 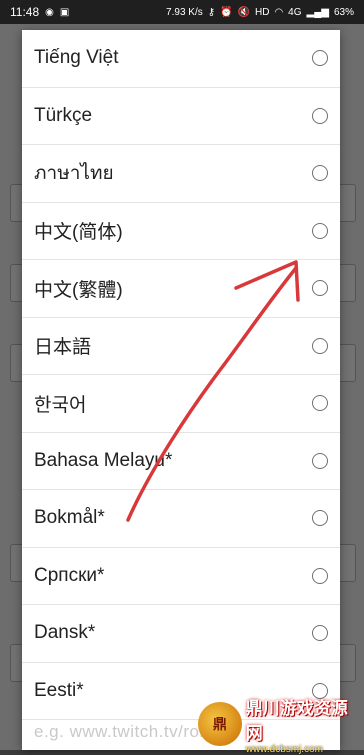 I want to click on wifi-icon: ◠, so click(x=279, y=12).